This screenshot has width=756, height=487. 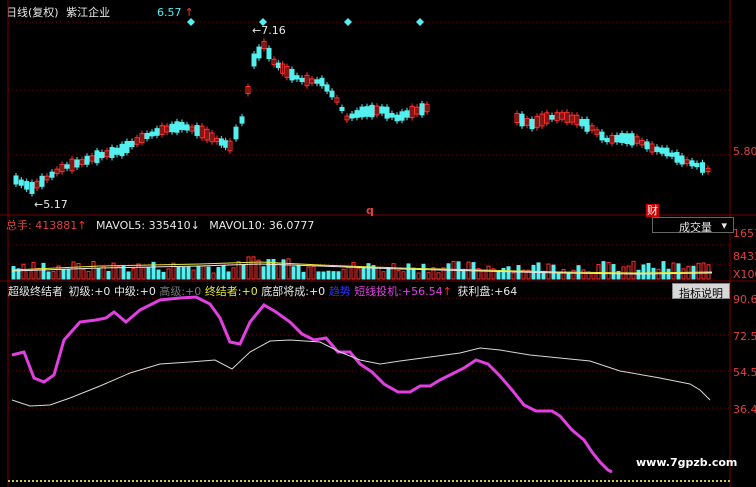 I want to click on indicator-axis-label-2: 72.5, so click(x=744, y=336).